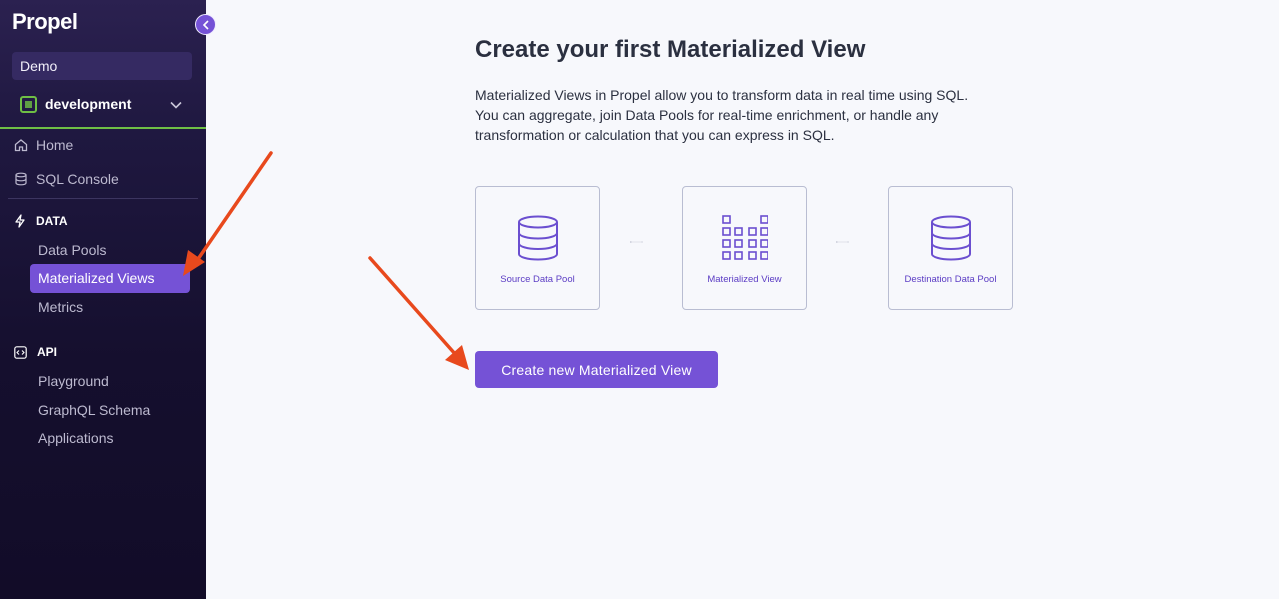 The image size is (1279, 599). What do you see at coordinates (20, 352) in the screenshot?
I see `code-icon` at bounding box center [20, 352].